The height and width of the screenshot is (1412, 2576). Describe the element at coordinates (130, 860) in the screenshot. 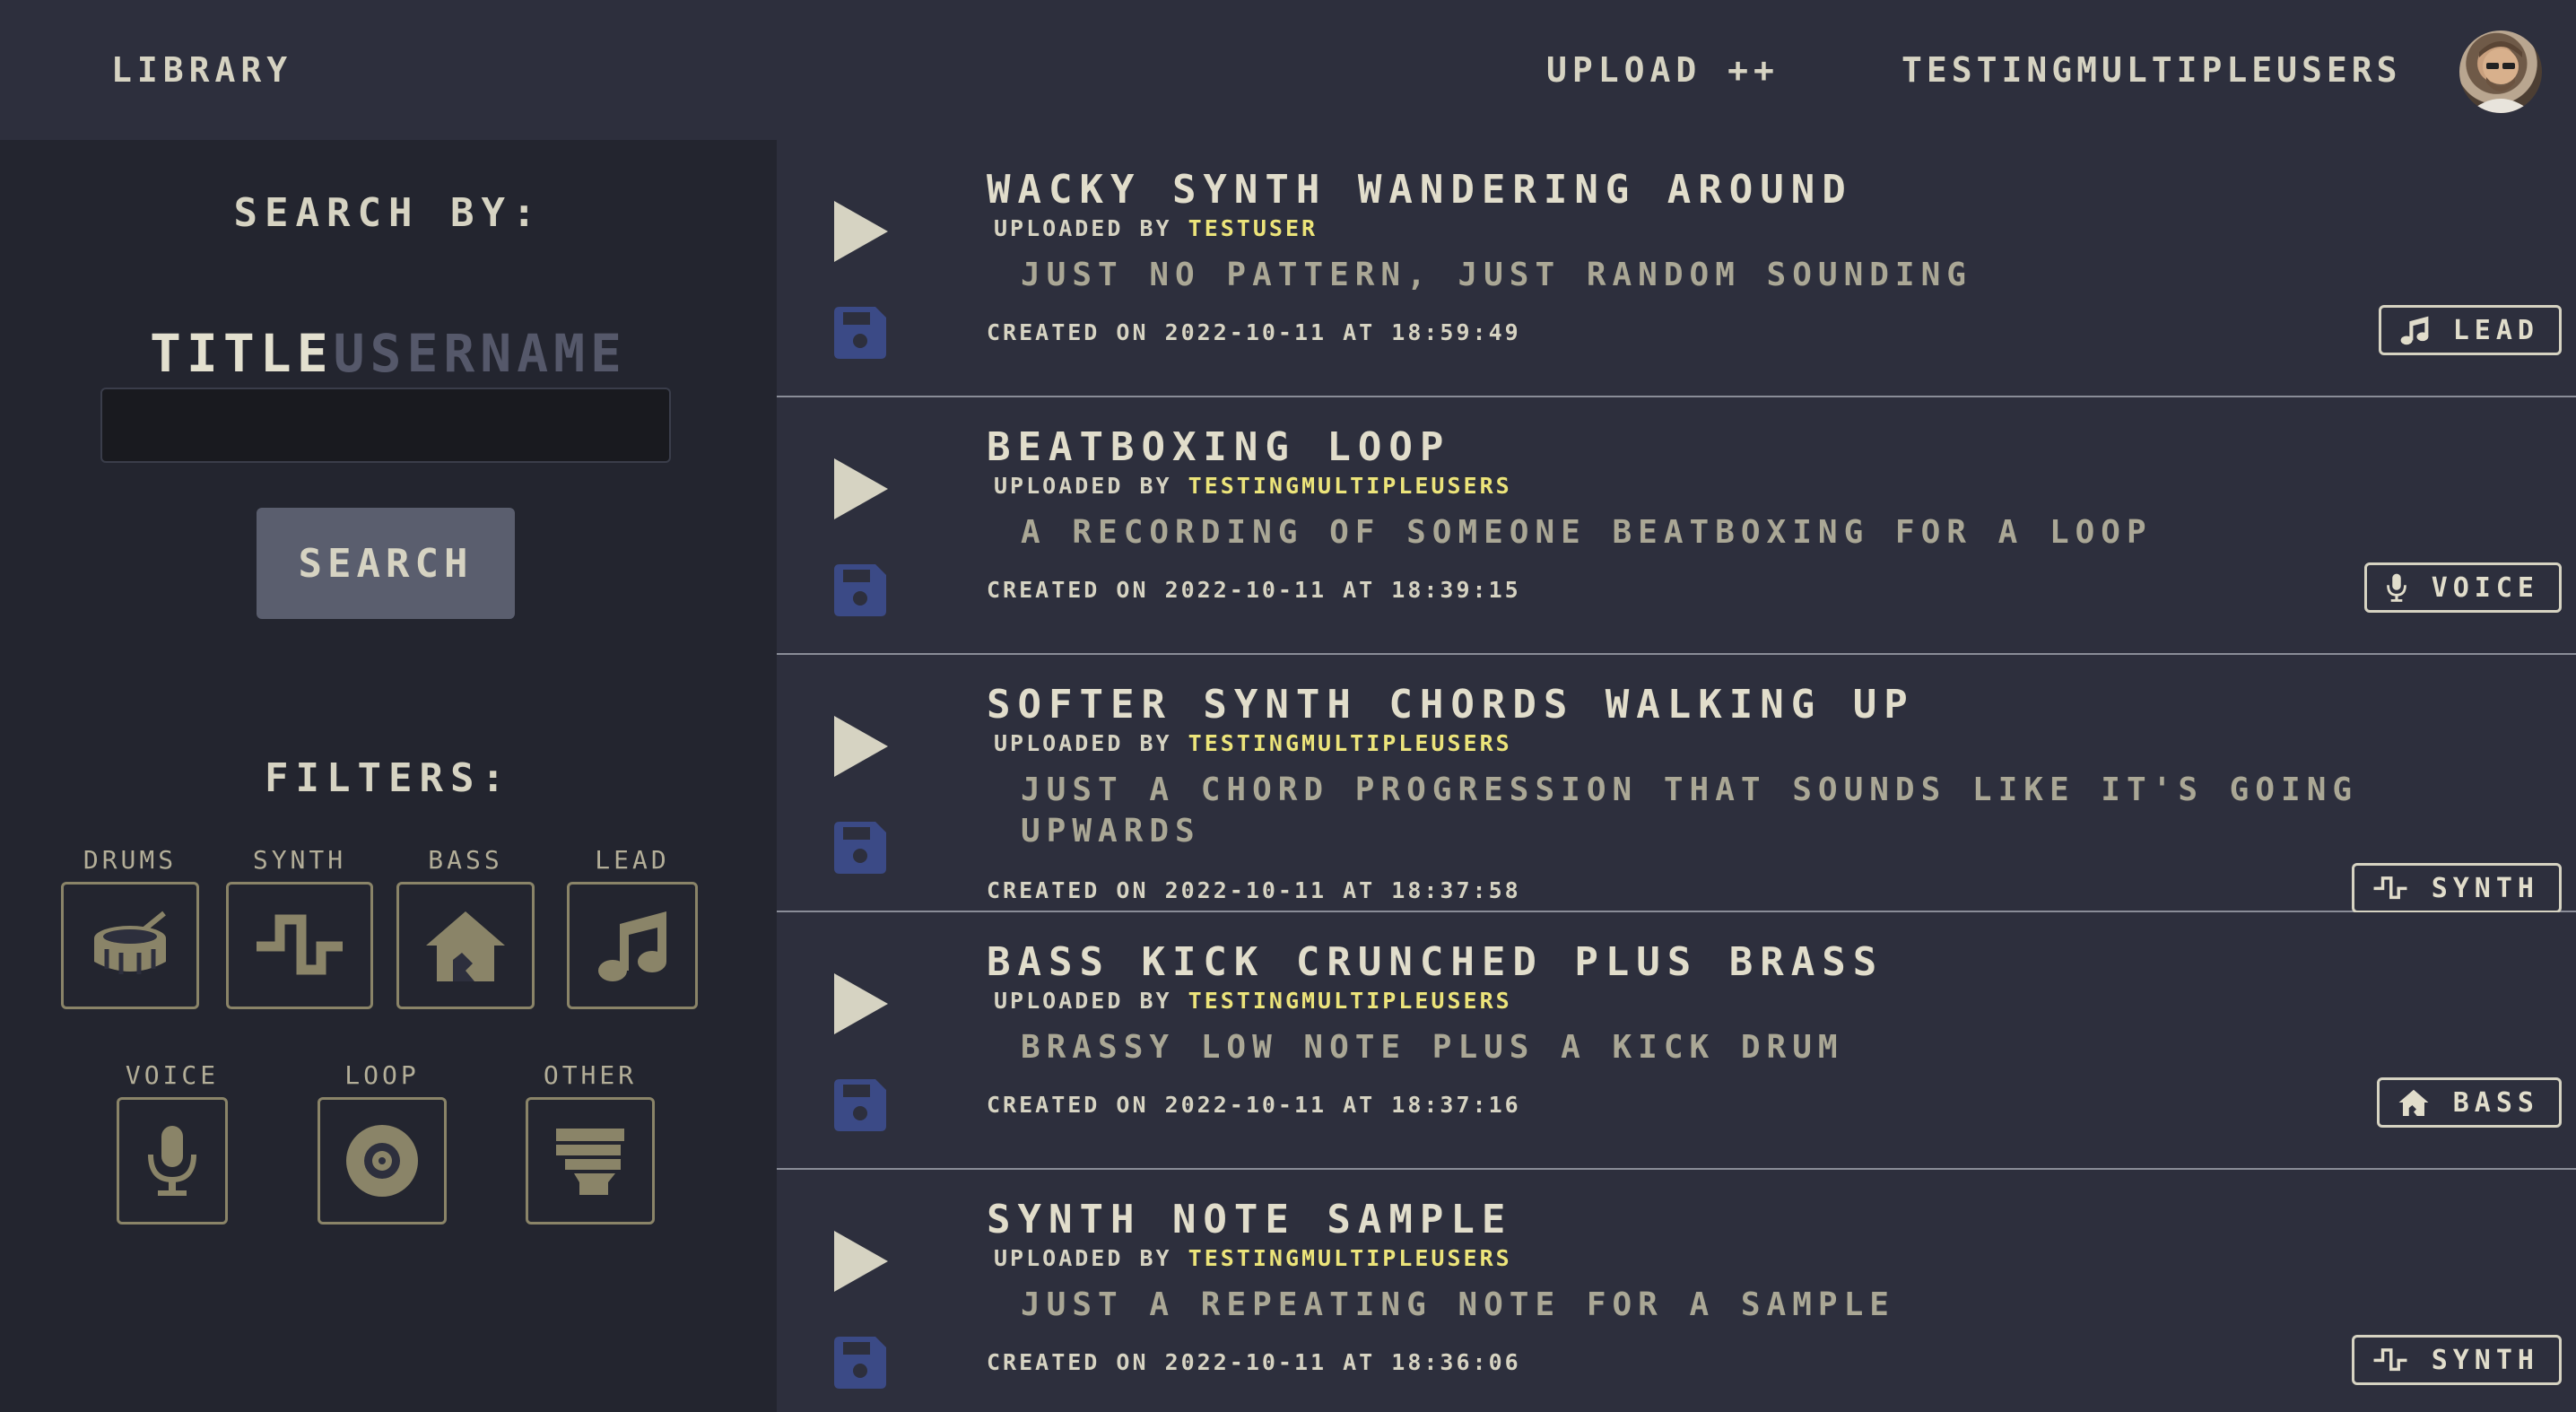

I see `filter-label: DRUMS` at that location.